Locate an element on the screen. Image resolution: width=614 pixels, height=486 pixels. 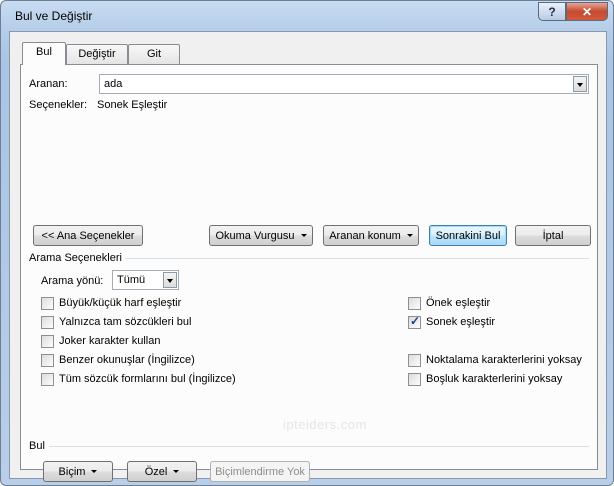
special-button: Özel is located at coordinates (162, 471).